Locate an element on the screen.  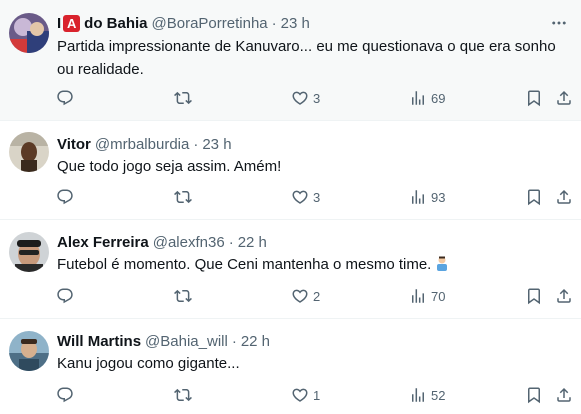
display-name: I Ado Bahia is located at coordinates (102, 23).